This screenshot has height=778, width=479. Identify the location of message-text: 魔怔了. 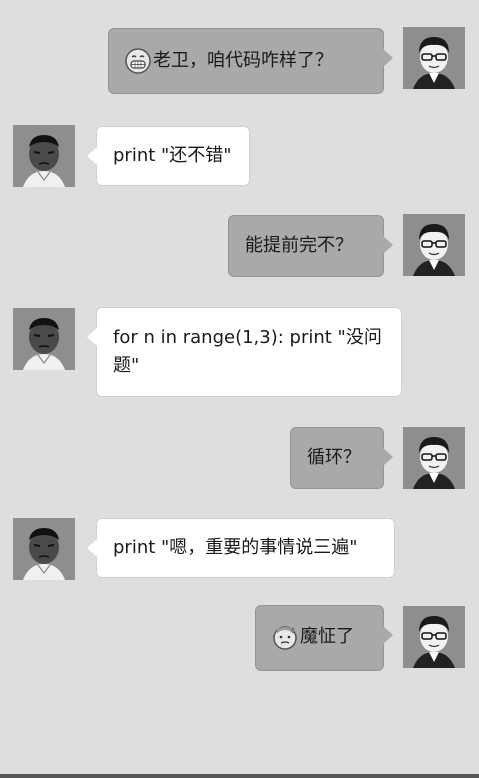
(327, 636).